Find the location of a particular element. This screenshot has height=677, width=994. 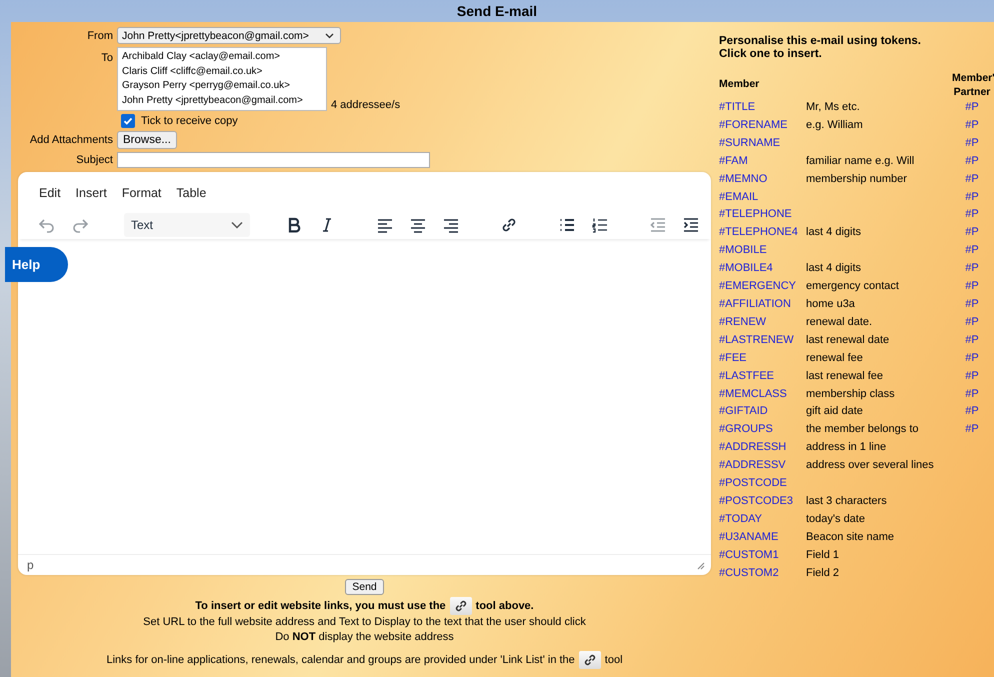

token-link: #POSTCODE3 is located at coordinates (762, 501).